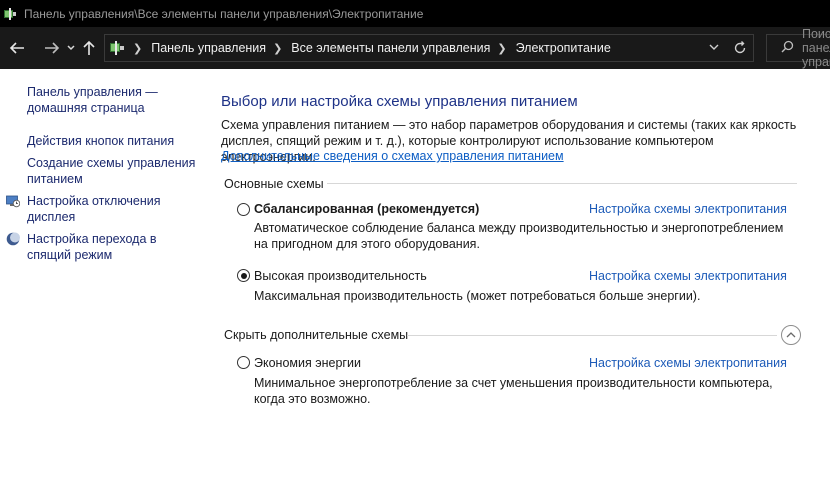 Image resolution: width=830 pixels, height=485 pixels. What do you see at coordinates (274, 184) in the screenshot?
I see `group-basic-schemes: Основные схемы` at bounding box center [274, 184].